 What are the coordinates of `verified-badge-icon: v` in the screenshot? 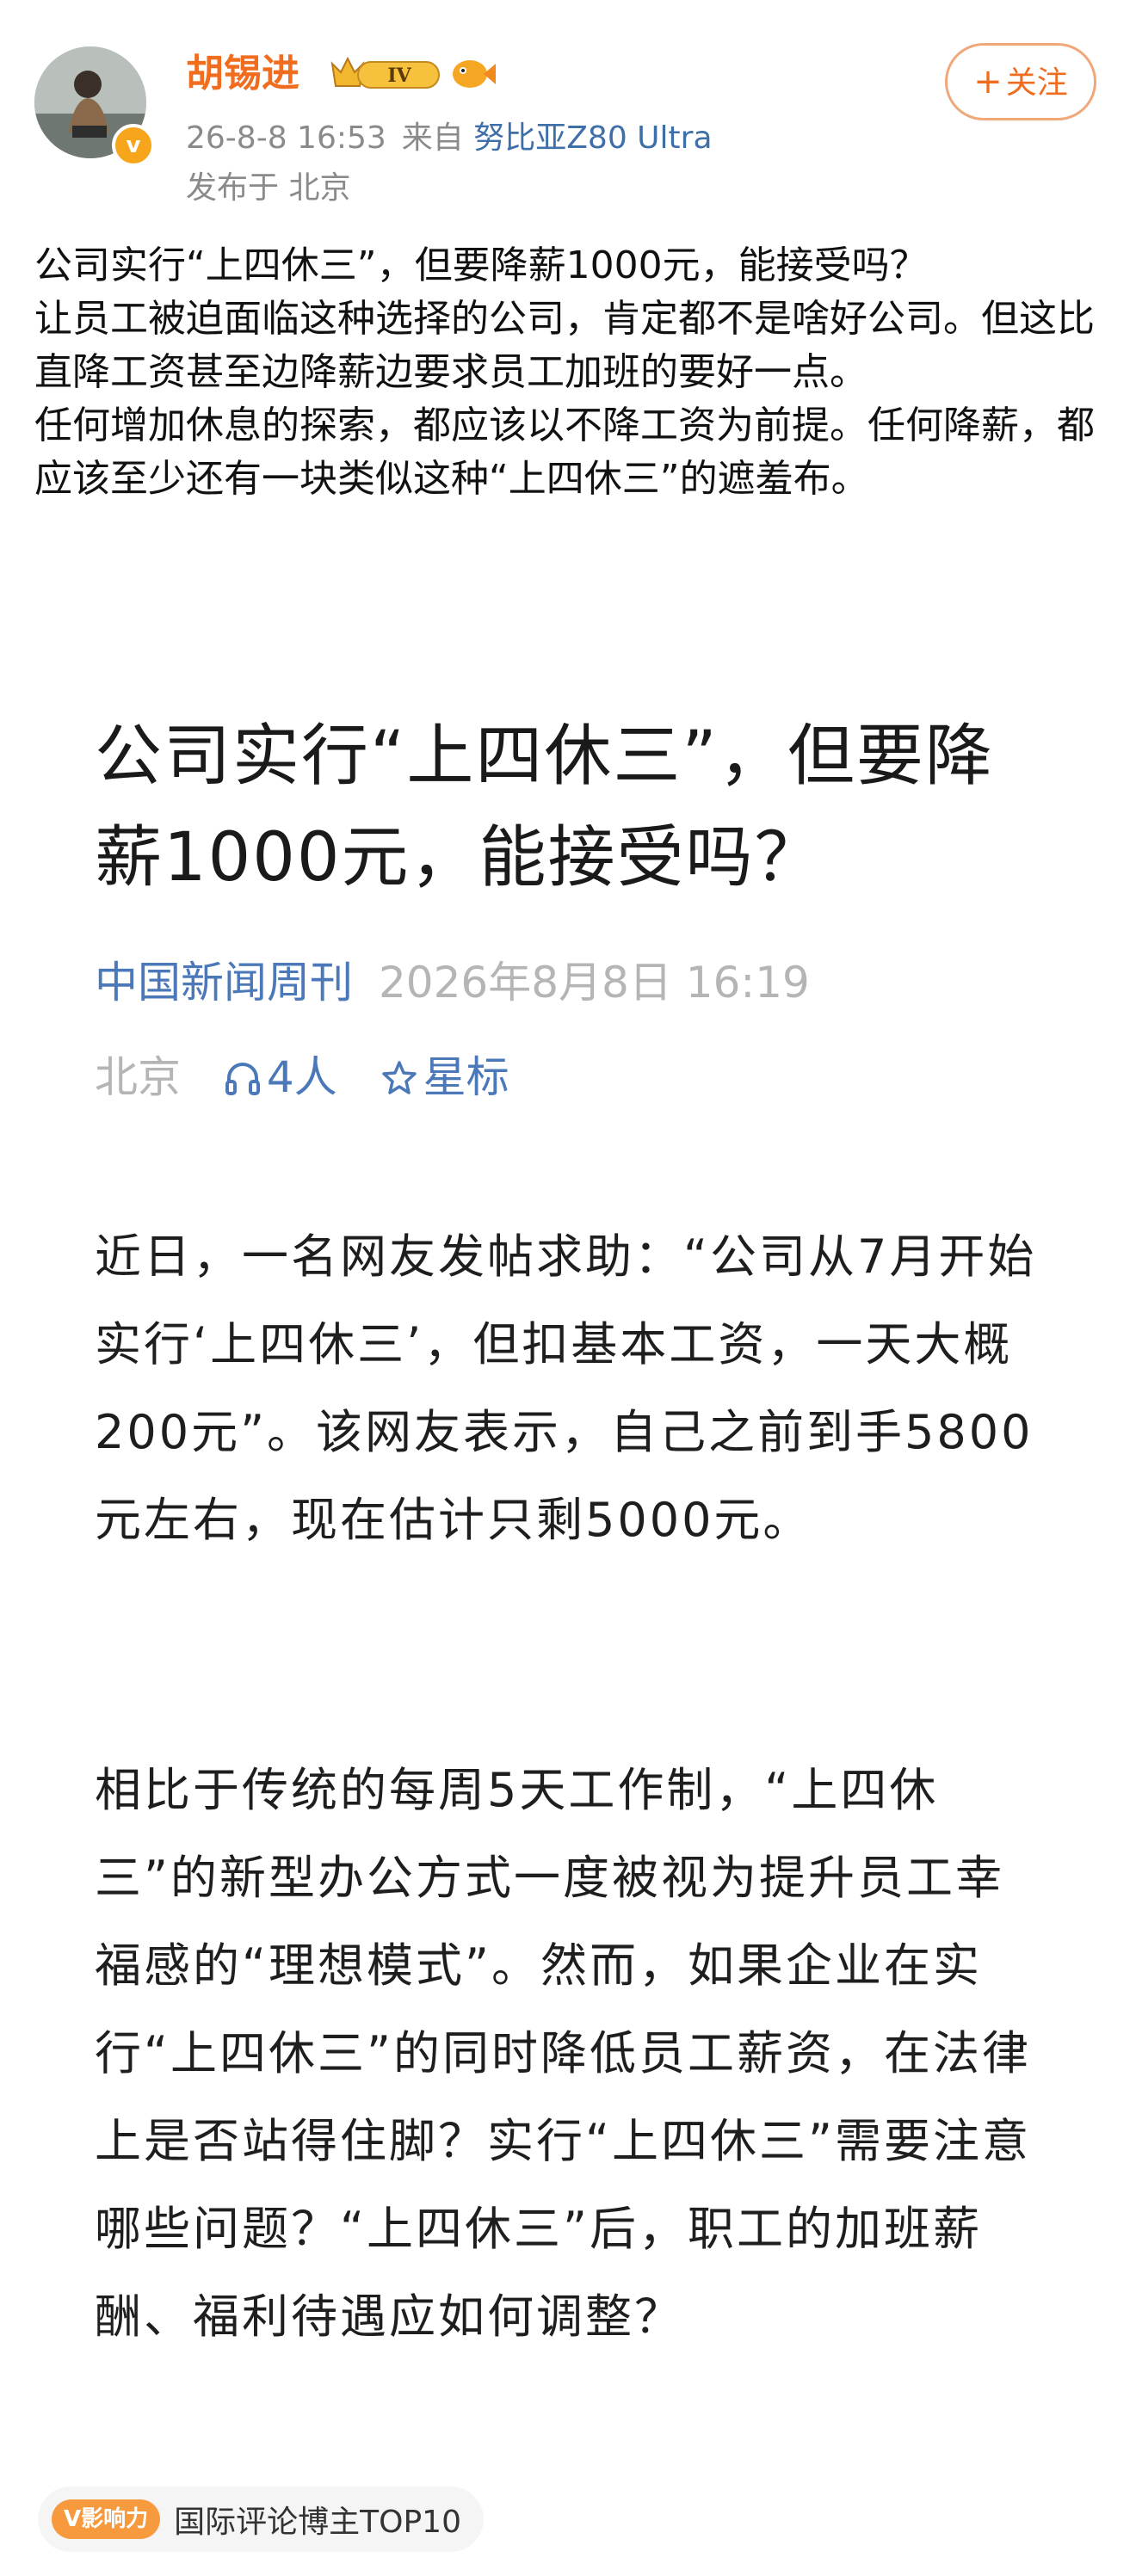 It's located at (133, 145).